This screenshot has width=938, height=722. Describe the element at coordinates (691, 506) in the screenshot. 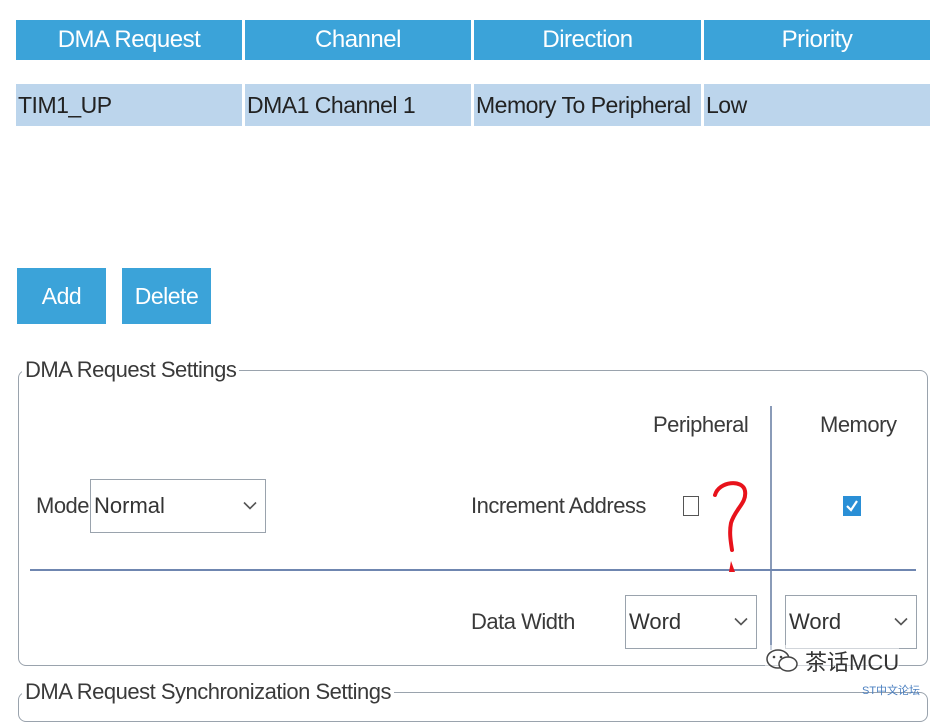

I see `peripheral-increment-checkbox` at that location.